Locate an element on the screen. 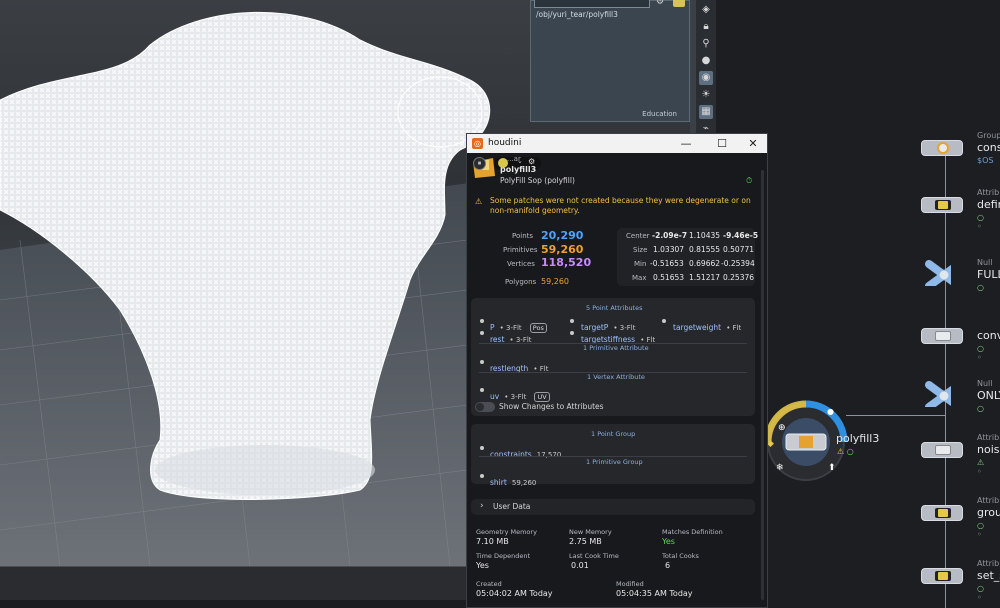  group-item: constraints 17,570 is located at coordinates (525, 451).